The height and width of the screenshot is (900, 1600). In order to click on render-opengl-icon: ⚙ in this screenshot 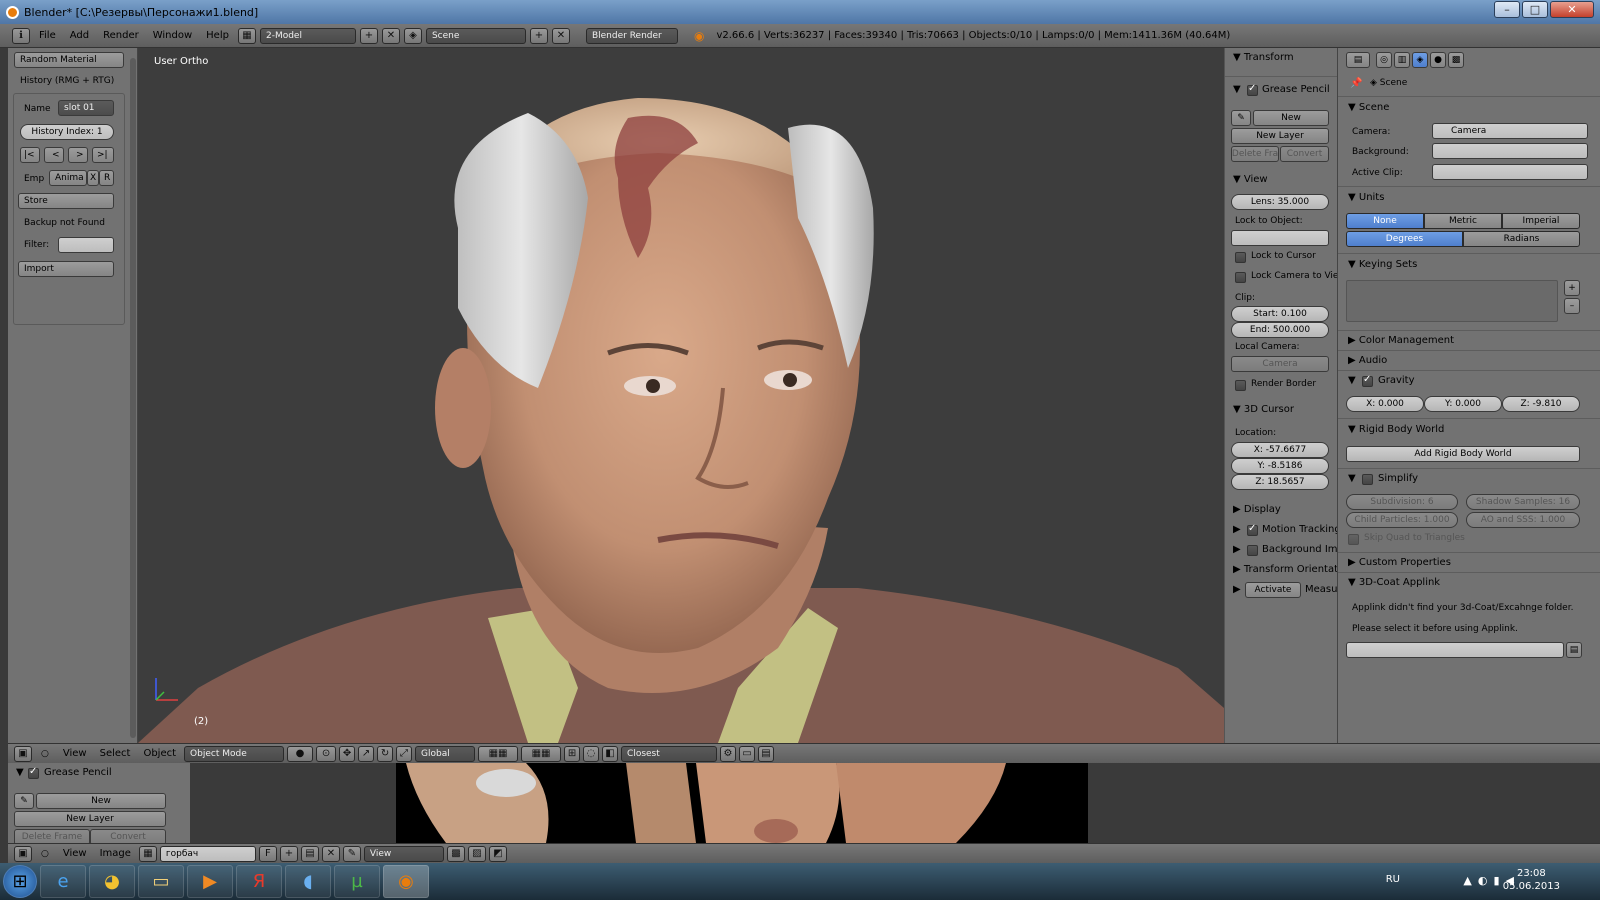, I will do `click(728, 753)`.